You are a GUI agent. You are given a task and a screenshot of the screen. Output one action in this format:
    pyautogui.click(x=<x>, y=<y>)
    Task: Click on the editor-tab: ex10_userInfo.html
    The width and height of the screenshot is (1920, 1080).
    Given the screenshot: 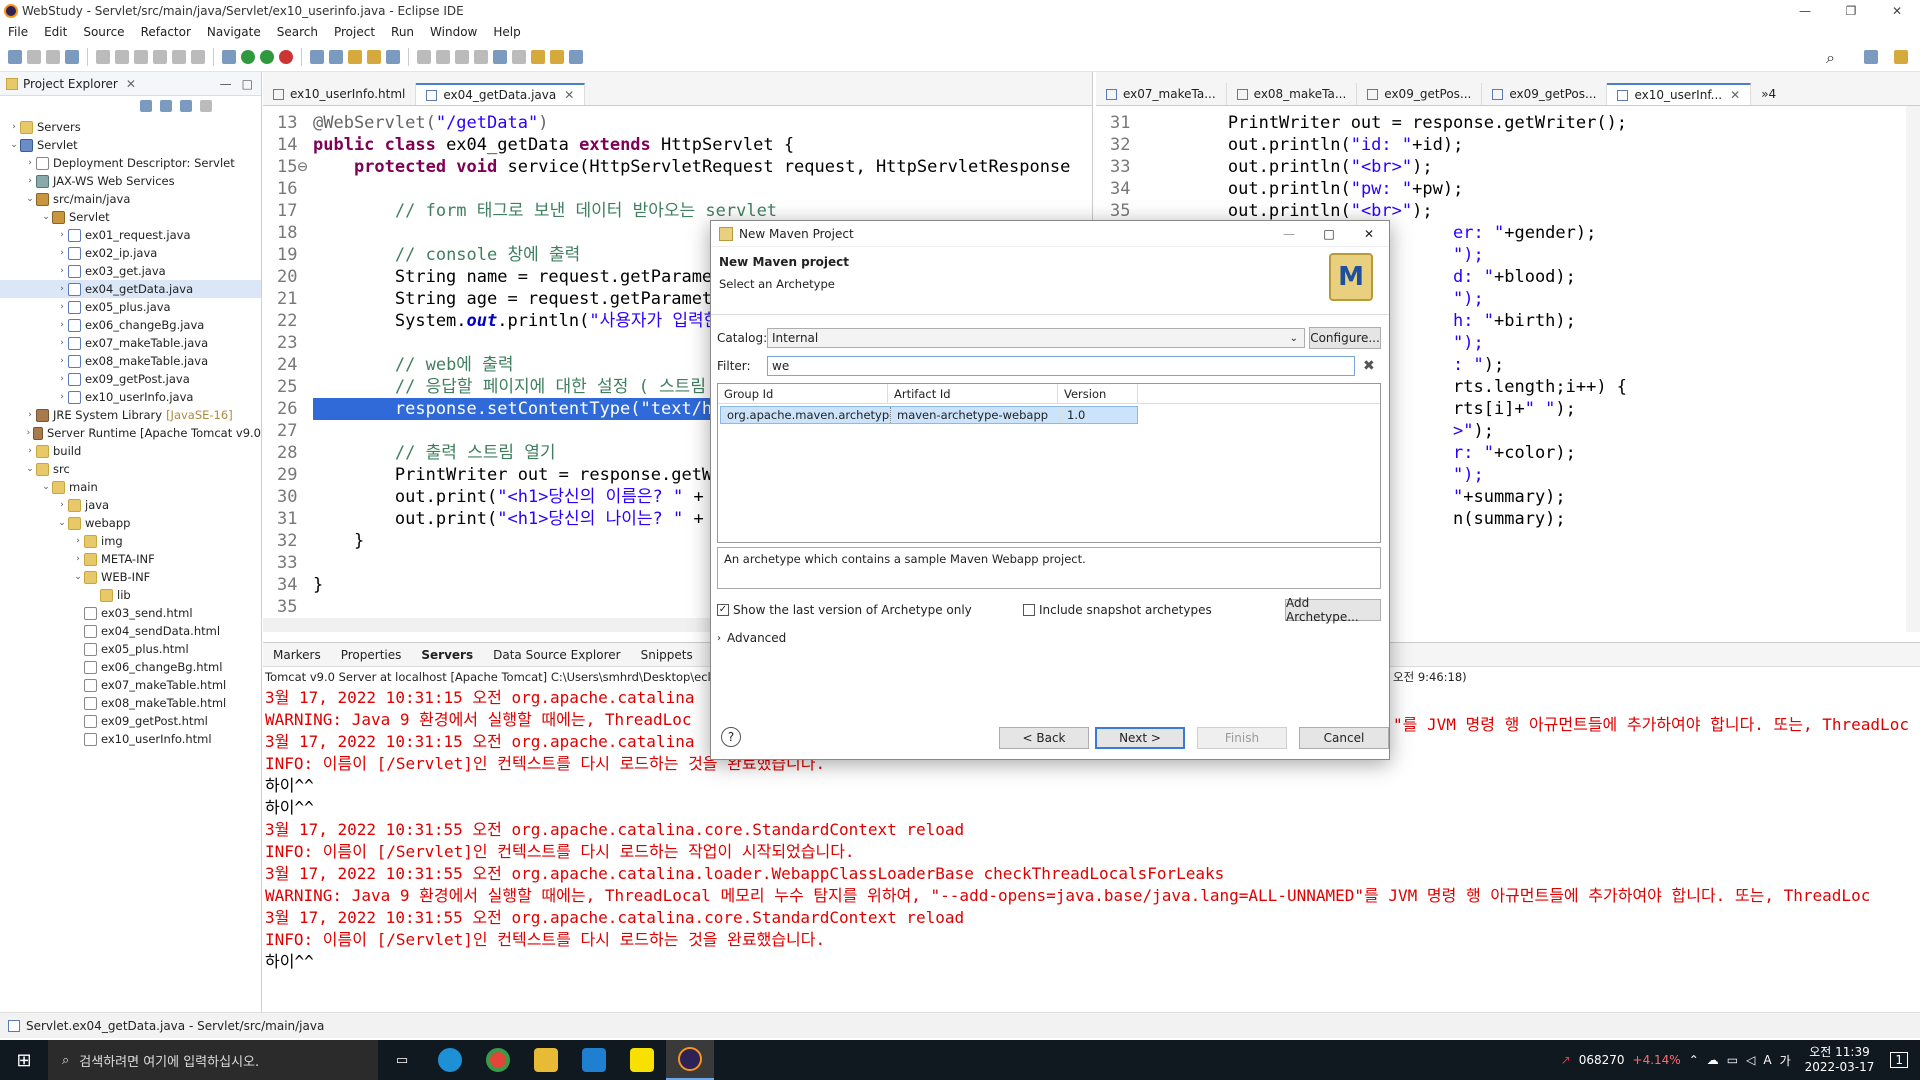 What is the action you would take?
    pyautogui.click(x=340, y=94)
    